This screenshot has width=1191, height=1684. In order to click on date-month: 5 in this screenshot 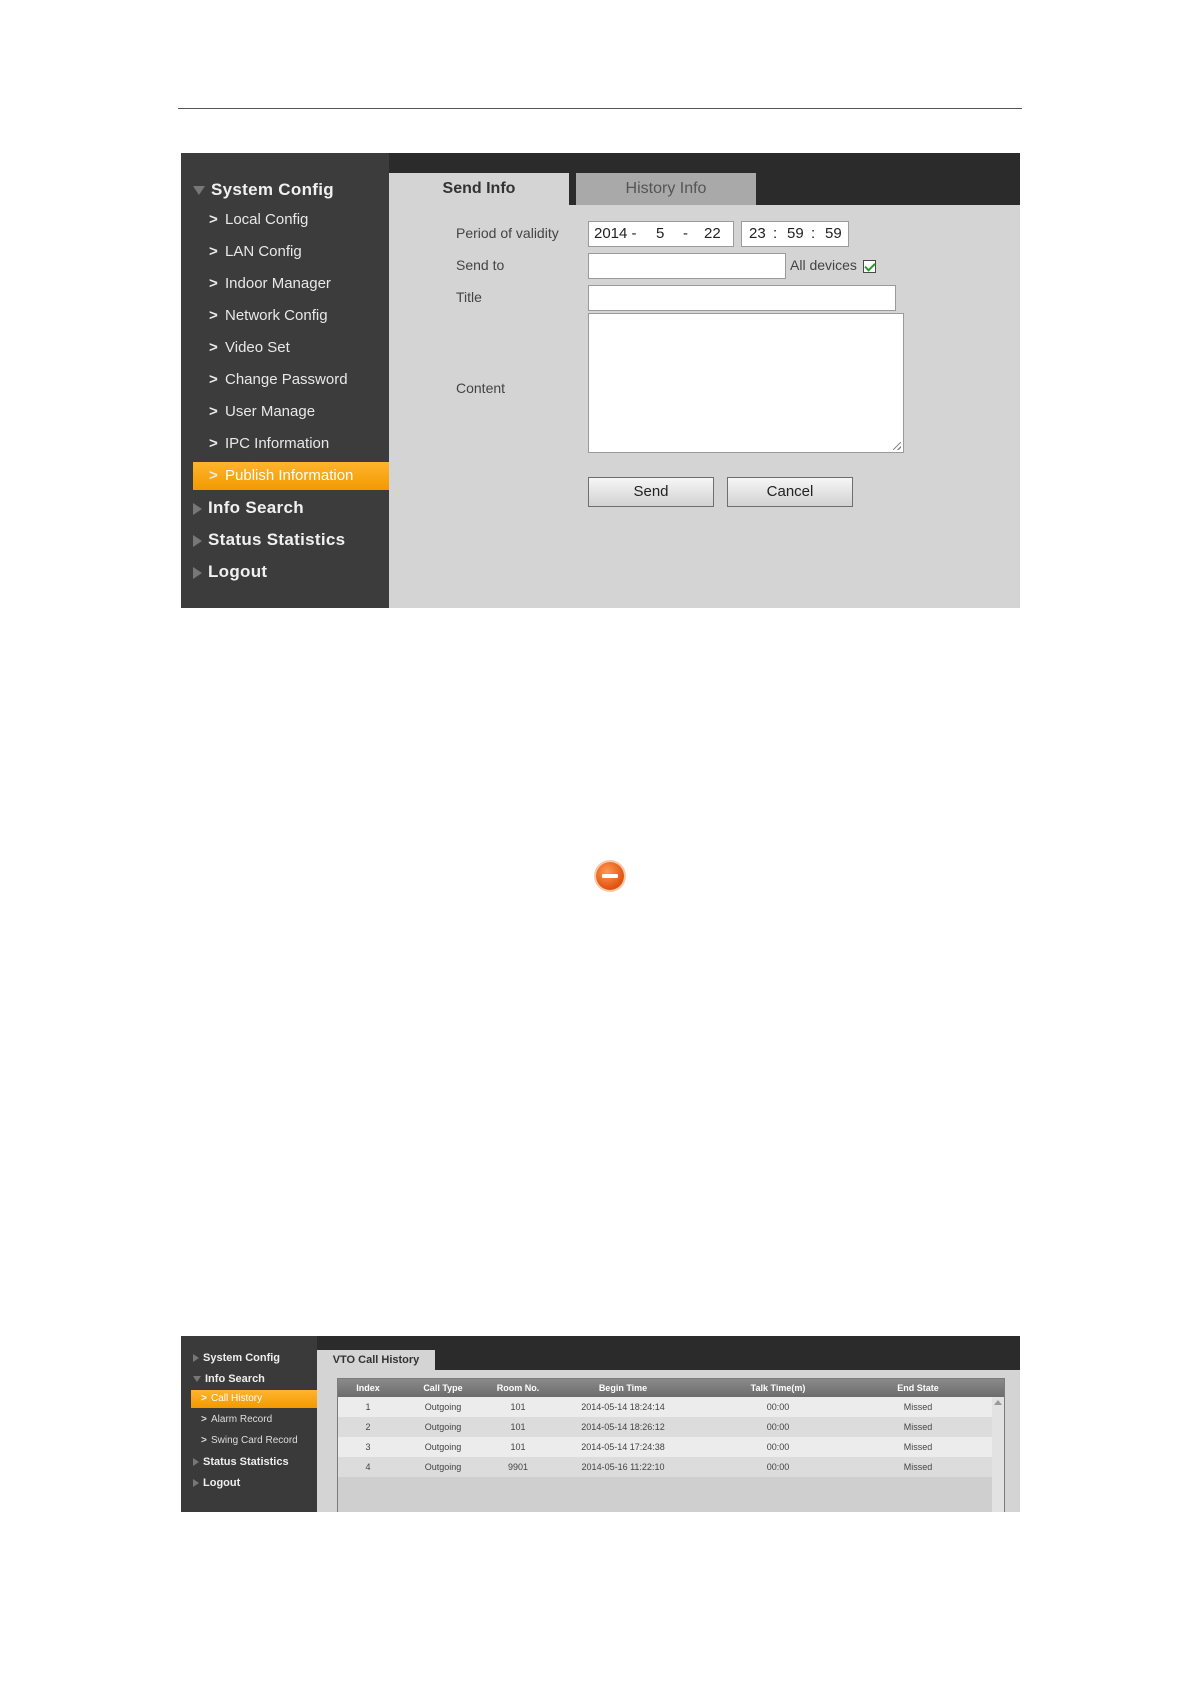, I will do `click(660, 233)`.